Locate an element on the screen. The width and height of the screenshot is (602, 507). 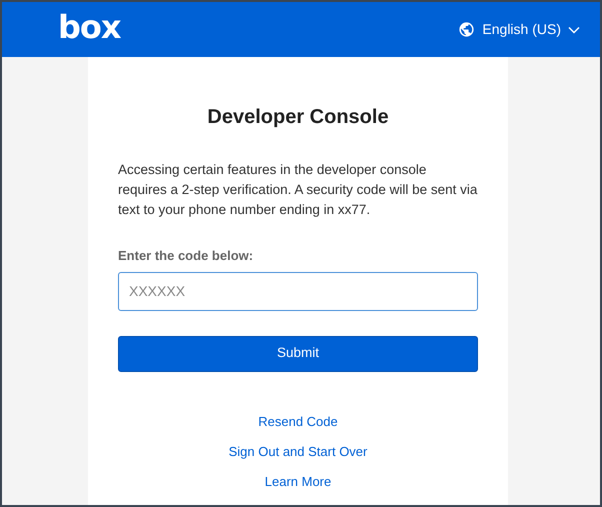
verification-message: Accessing certain features in the developer console requires a 2-step verification. A security code will be sent via text to your phone number ending in xx77. is located at coordinates (298, 190).